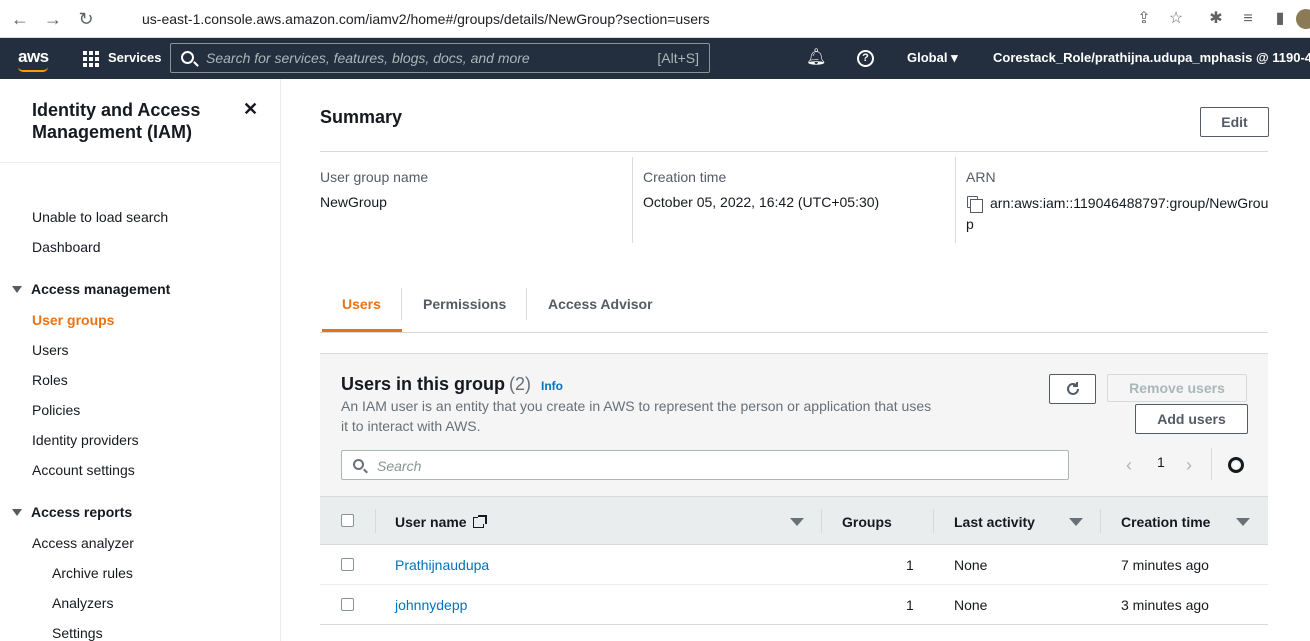  What do you see at coordinates (53, 19) in the screenshot?
I see `forward-icon: →` at bounding box center [53, 19].